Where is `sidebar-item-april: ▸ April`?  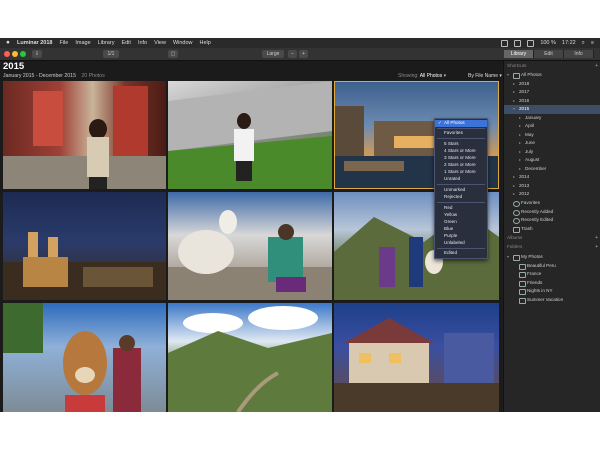 sidebar-item-april: ▸ April is located at coordinates (552, 126).